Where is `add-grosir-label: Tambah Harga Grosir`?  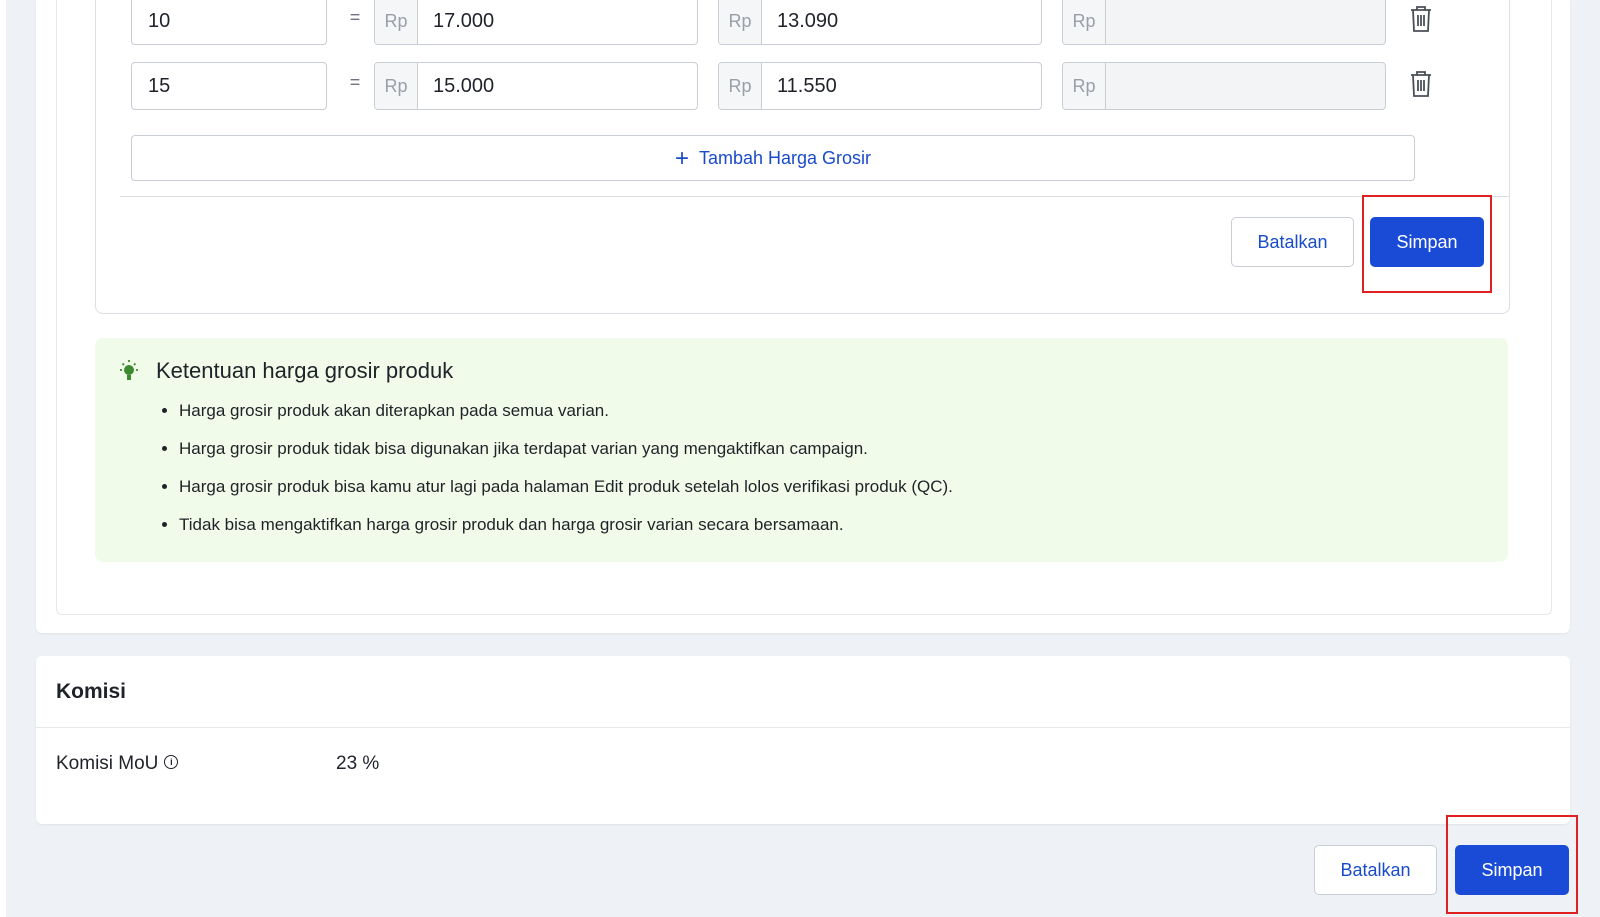
add-grosir-label: Tambah Harga Grosir is located at coordinates (785, 158).